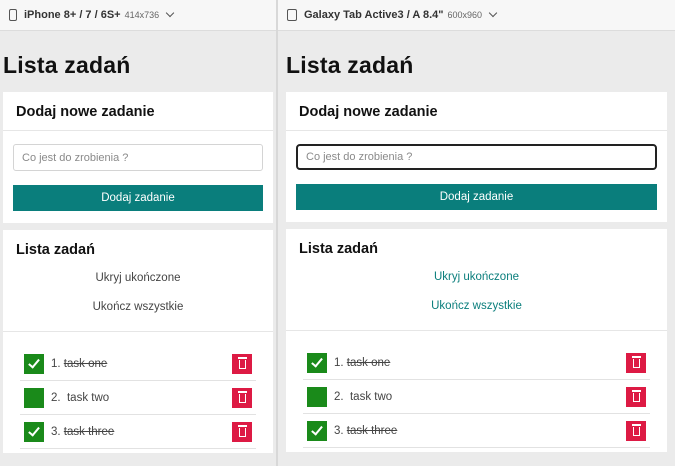  I want to click on add-task-card: Dodaj nowe zadanie Dodaj zadanie, so click(138, 157).